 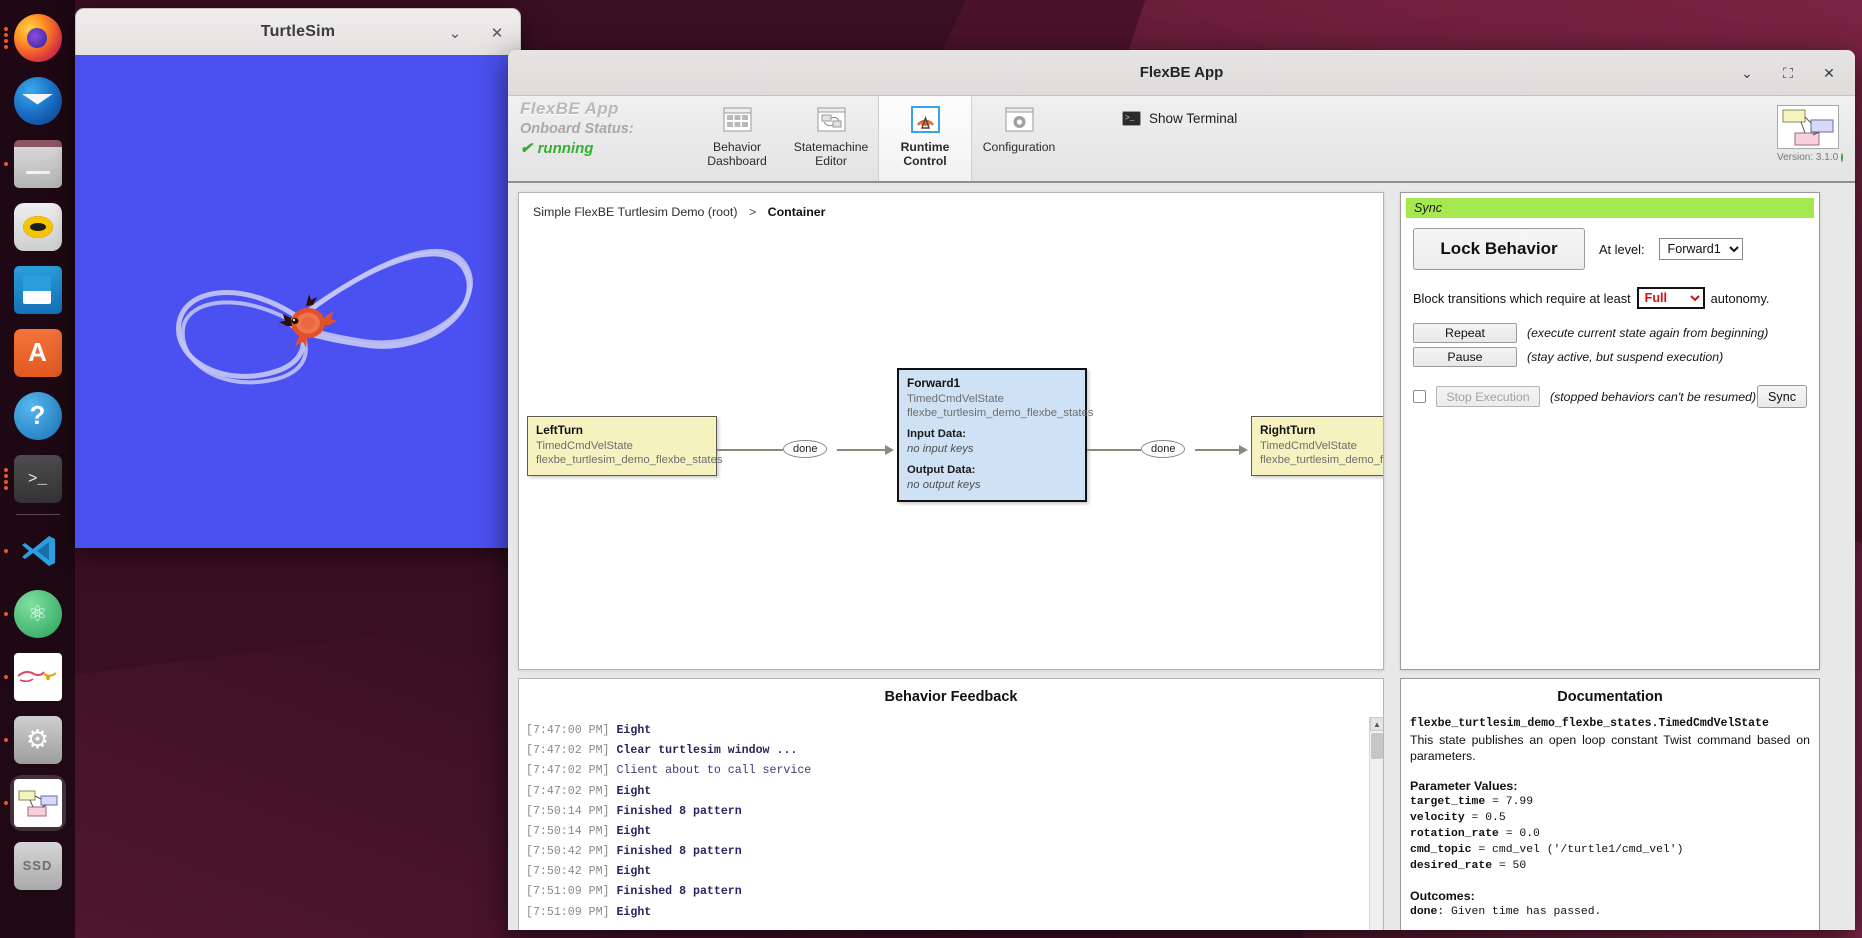 What do you see at coordinates (925, 138) in the screenshot?
I see `tab-runtime-control: Runtime Control` at bounding box center [925, 138].